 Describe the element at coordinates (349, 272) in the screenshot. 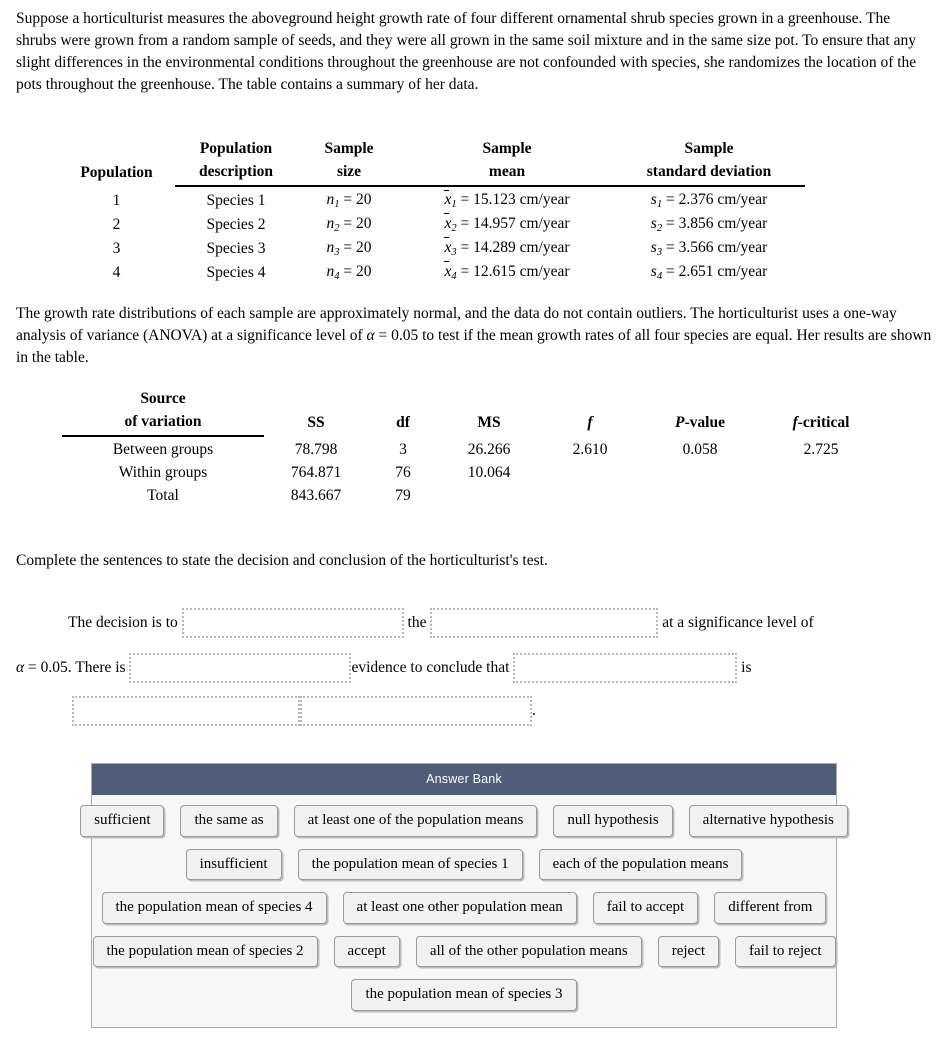

I see `cell-sample-size: n4 = 20` at that location.